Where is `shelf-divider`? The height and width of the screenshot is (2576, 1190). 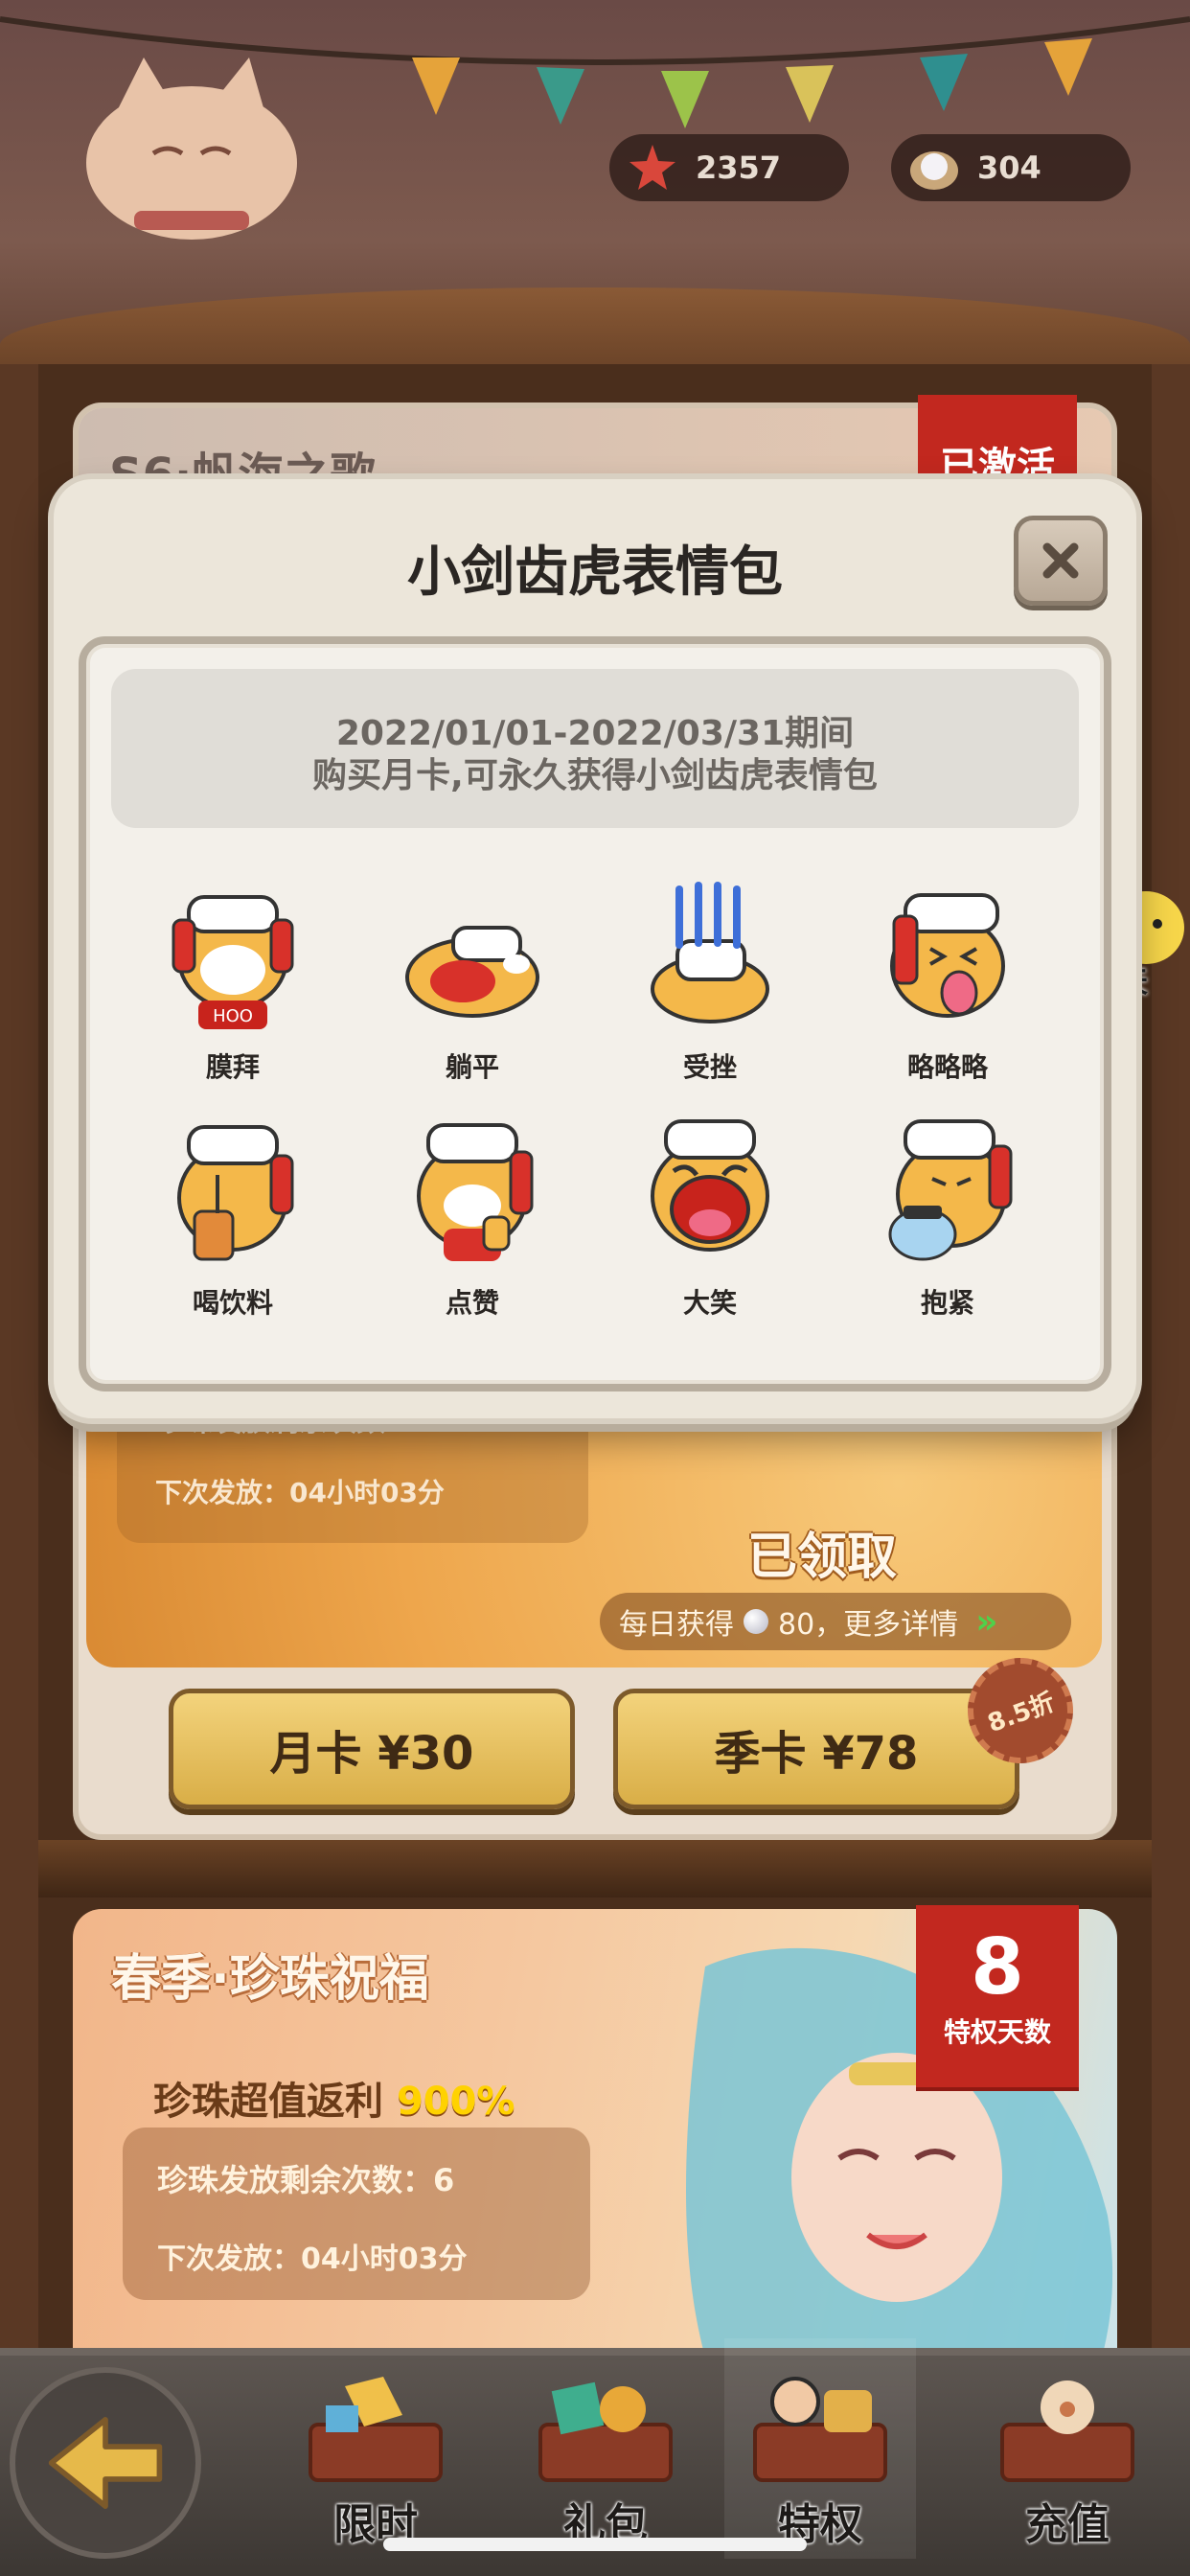 shelf-divider is located at coordinates (595, 1869).